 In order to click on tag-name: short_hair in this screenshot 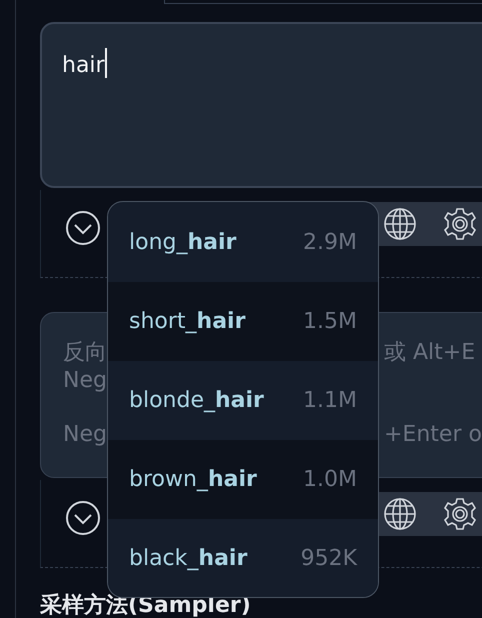, I will do `click(187, 321)`.